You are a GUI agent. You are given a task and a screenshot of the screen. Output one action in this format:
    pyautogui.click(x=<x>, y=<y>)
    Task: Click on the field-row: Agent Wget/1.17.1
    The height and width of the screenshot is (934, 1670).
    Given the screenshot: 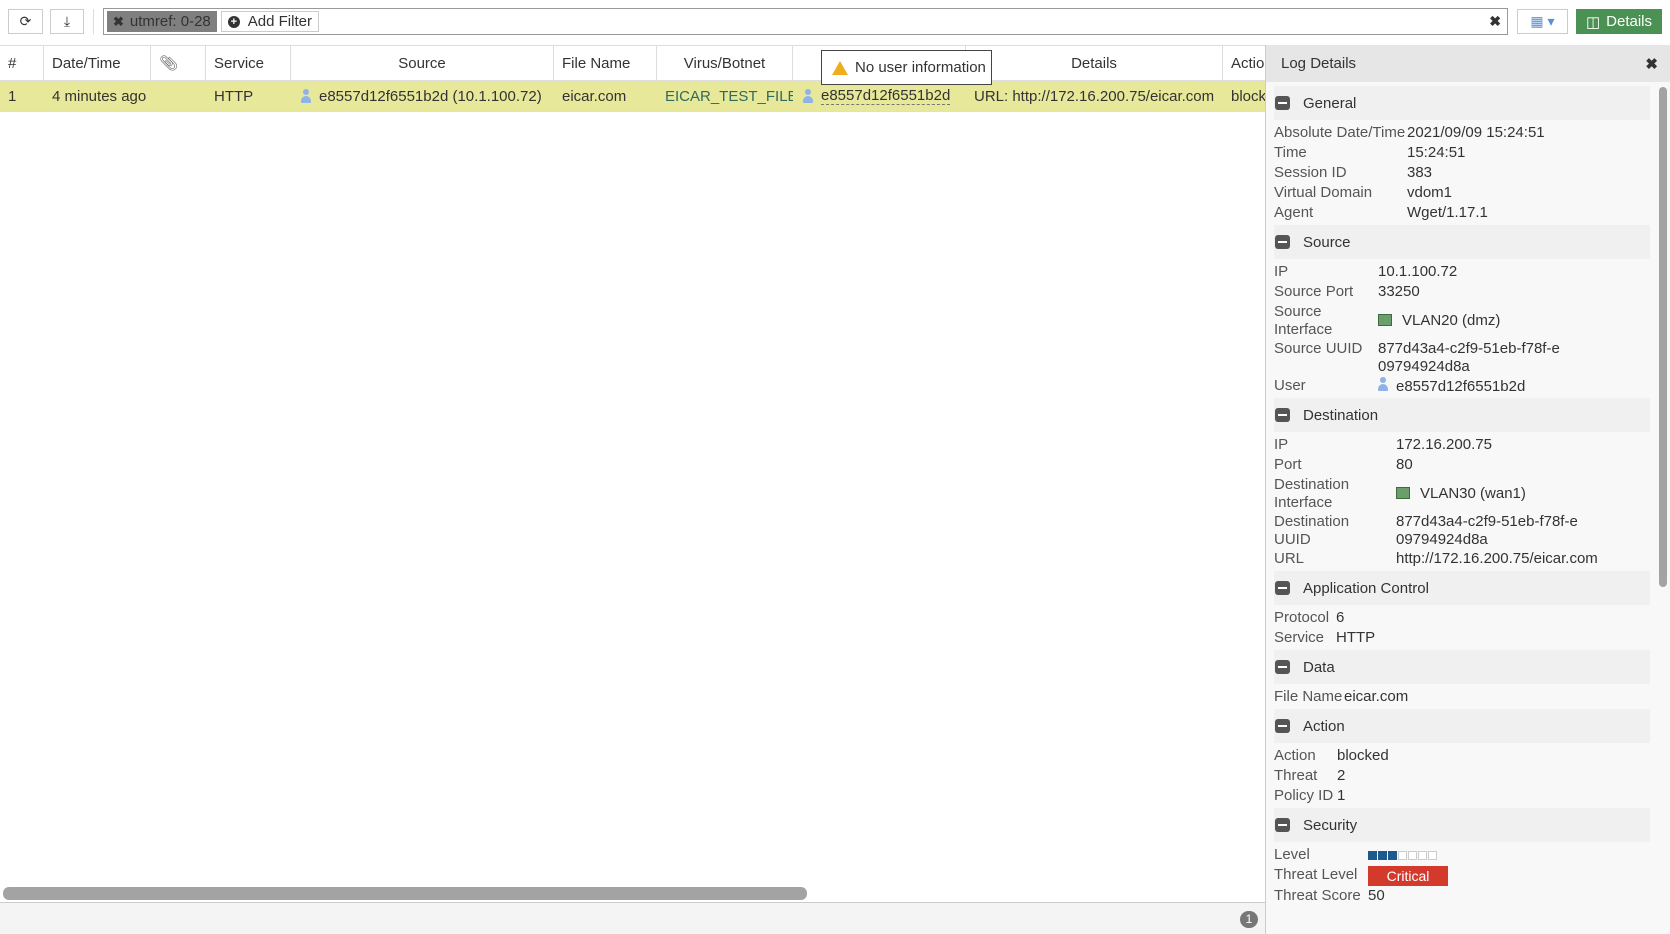 What is the action you would take?
    pyautogui.click(x=1462, y=213)
    